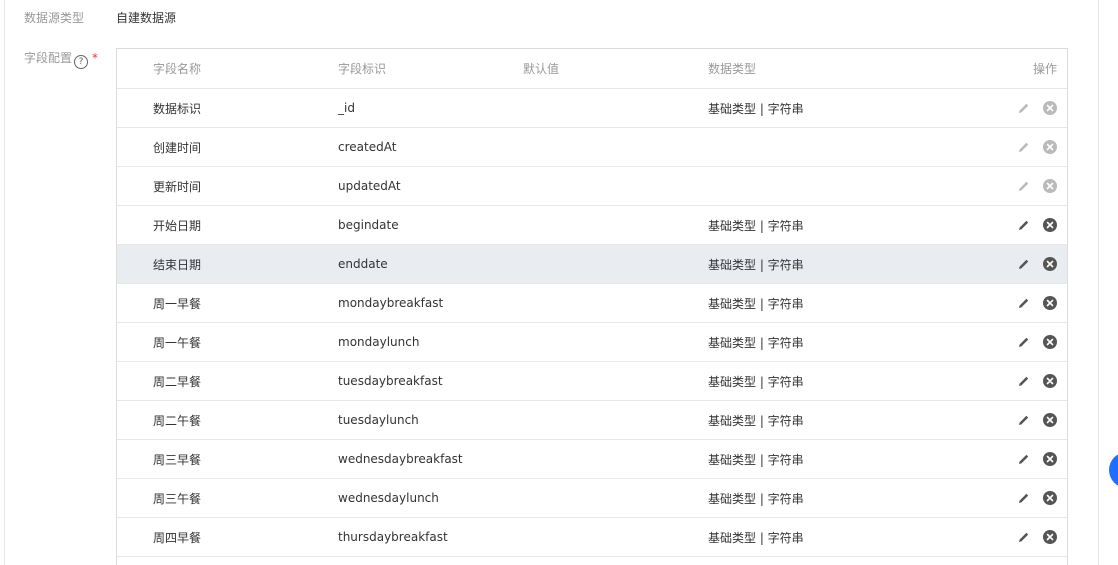 This screenshot has height=565, width=1118. Describe the element at coordinates (592, 108) in the screenshot. I see `table-row: 数据标识 _id 基础类型 | 字符串` at that location.